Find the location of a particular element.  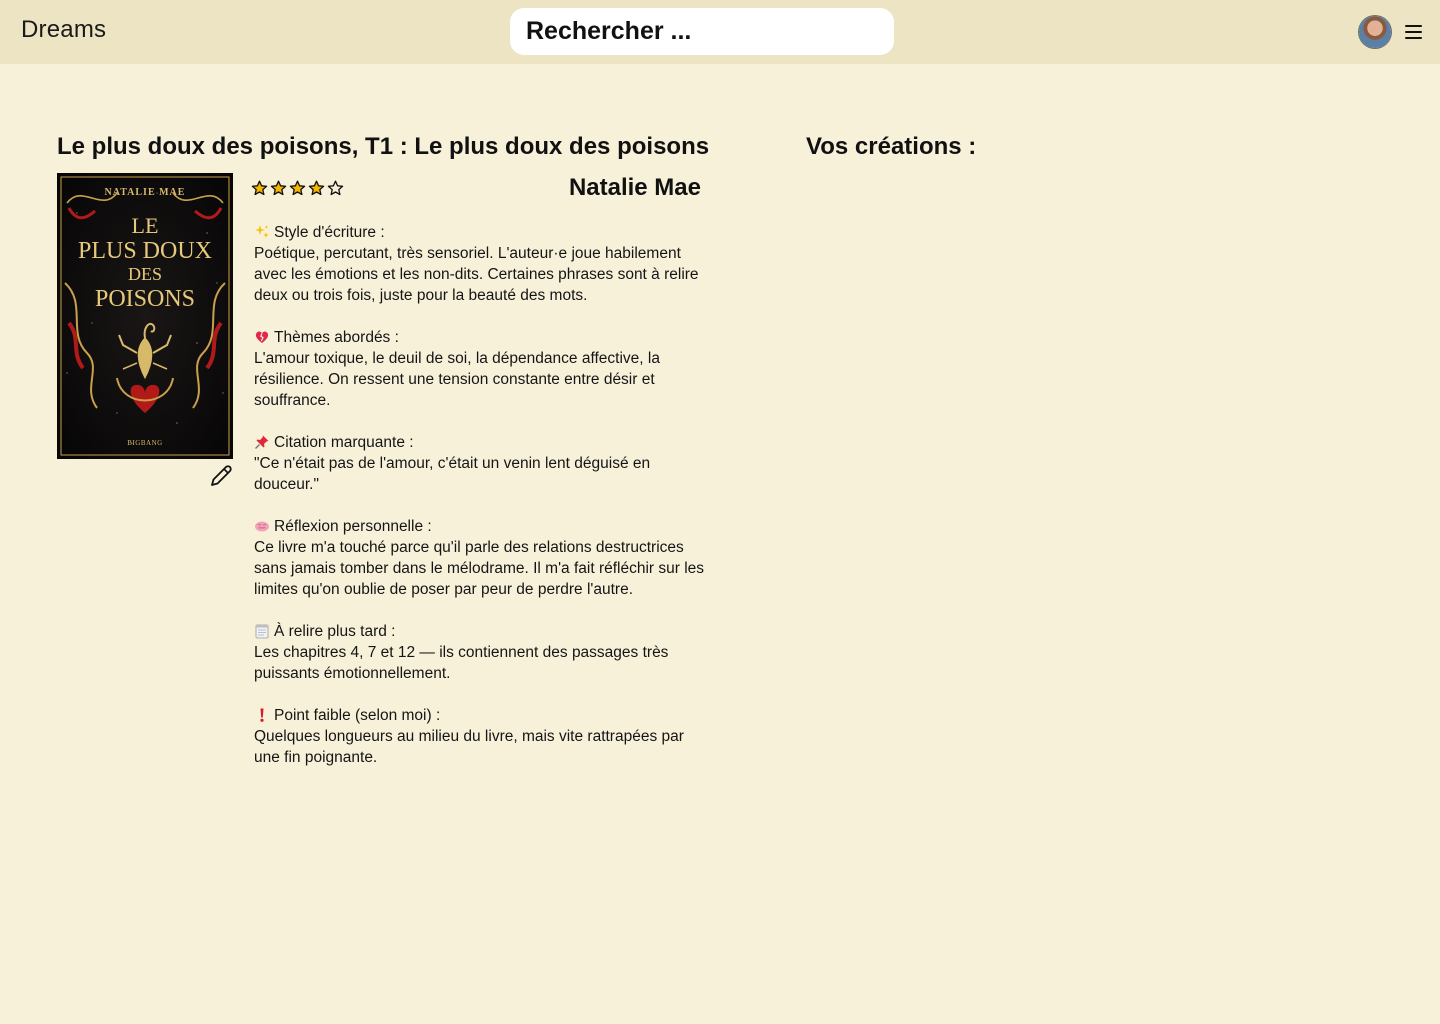

notepad-icon is located at coordinates (262, 631).